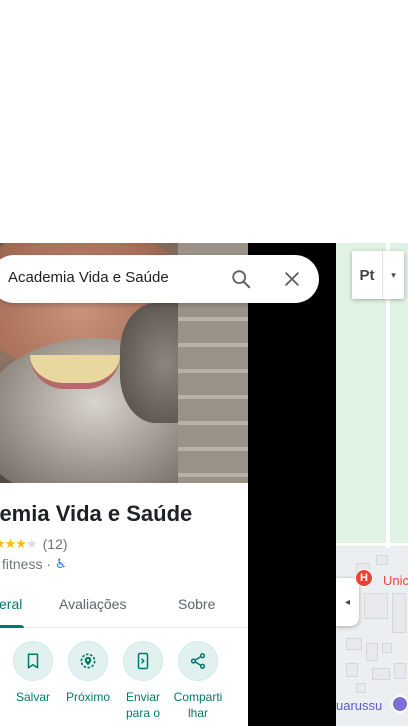 The height and width of the screenshot is (726, 408). I want to click on search-box: Academia Vida e Saúde, so click(159, 279).